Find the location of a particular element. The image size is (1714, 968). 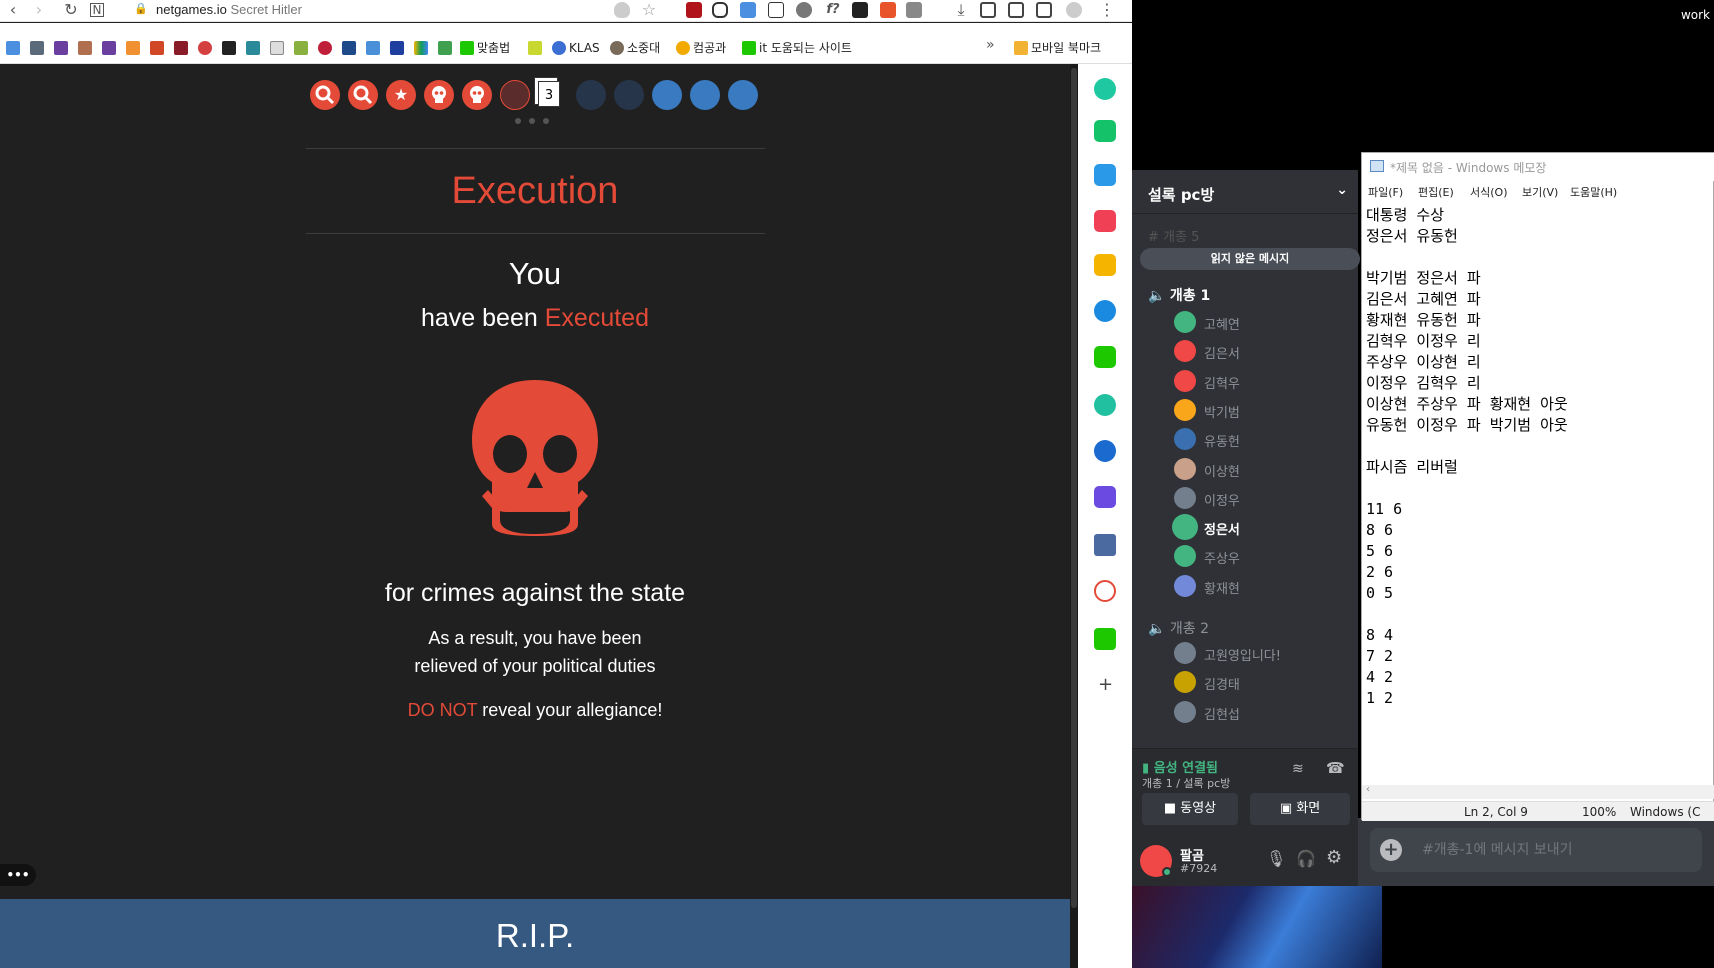

video-button: ■ 동영상 is located at coordinates (1190, 809).